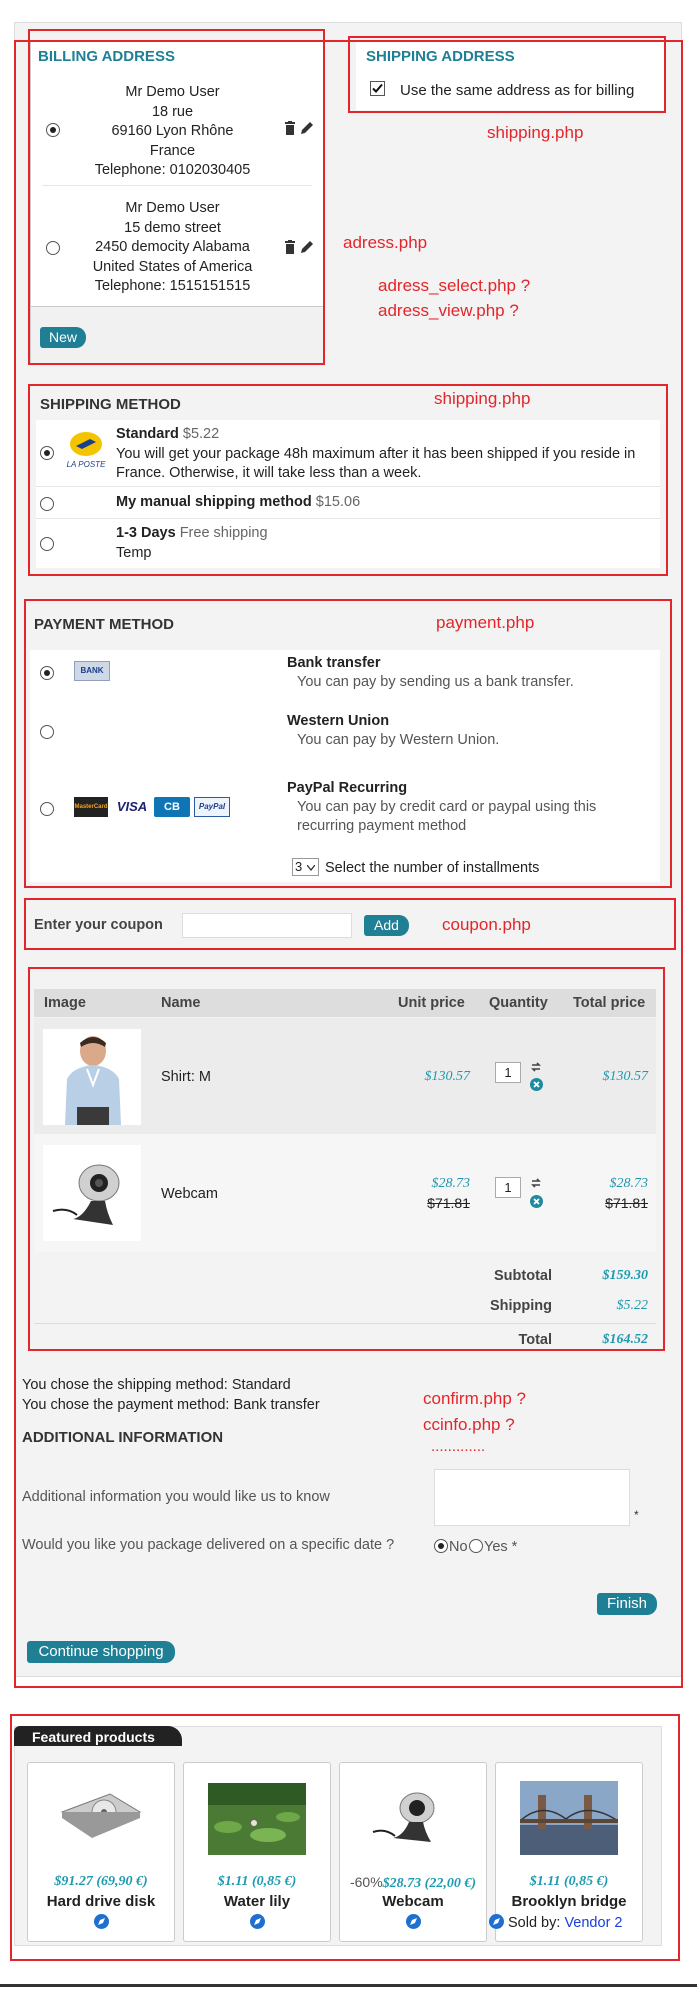 The height and width of the screenshot is (2000, 697). I want to click on annotation-confirm-php: confirm.php ?, so click(474, 1398).